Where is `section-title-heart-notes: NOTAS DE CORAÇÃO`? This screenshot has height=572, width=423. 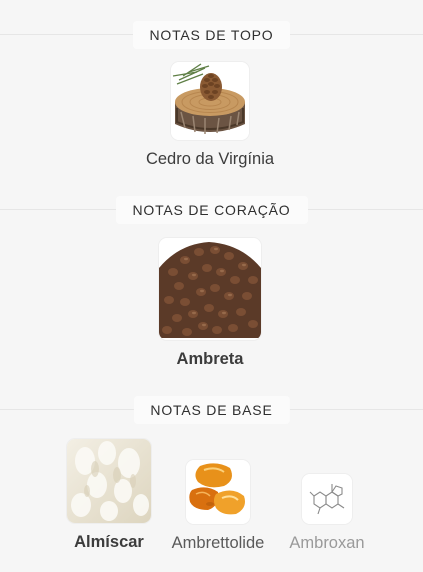 section-title-heart-notes: NOTAS DE CORAÇÃO is located at coordinates (211, 210).